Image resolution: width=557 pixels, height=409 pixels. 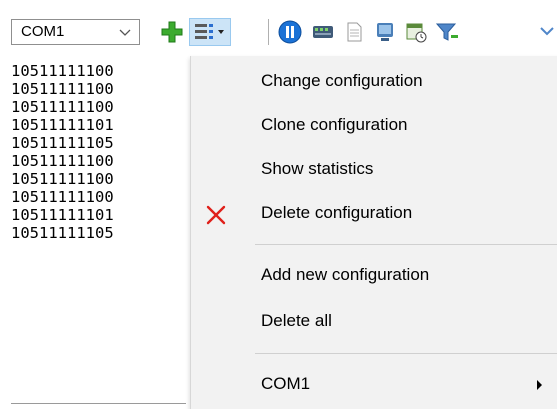 I want to click on document-button, so click(x=354, y=32).